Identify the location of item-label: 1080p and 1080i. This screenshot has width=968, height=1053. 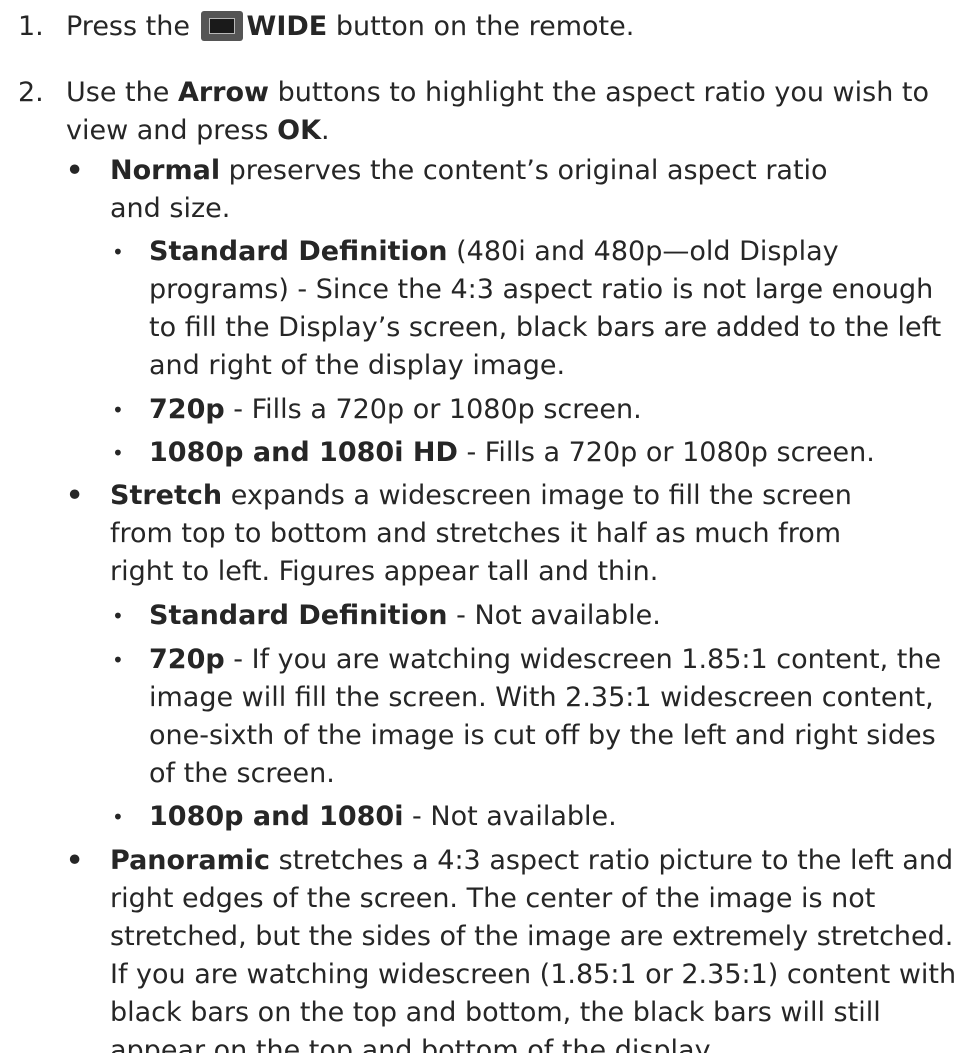
(276, 816).